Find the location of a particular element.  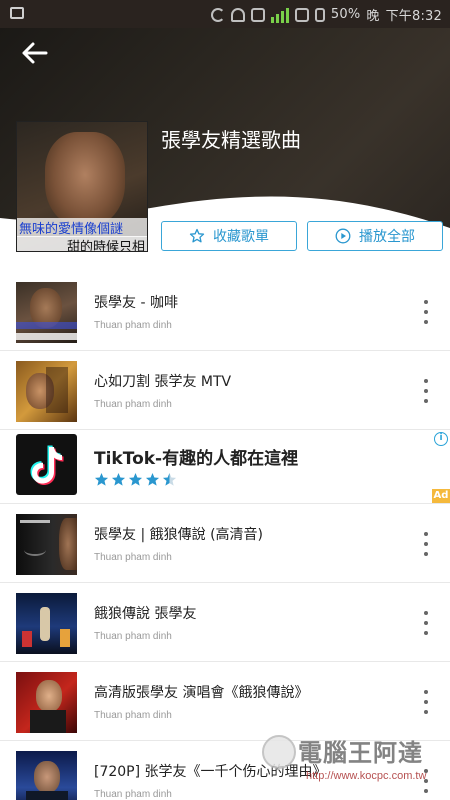

song-row: 餓狼傳說 張學友 Thuan pham dinh is located at coordinates (225, 622).